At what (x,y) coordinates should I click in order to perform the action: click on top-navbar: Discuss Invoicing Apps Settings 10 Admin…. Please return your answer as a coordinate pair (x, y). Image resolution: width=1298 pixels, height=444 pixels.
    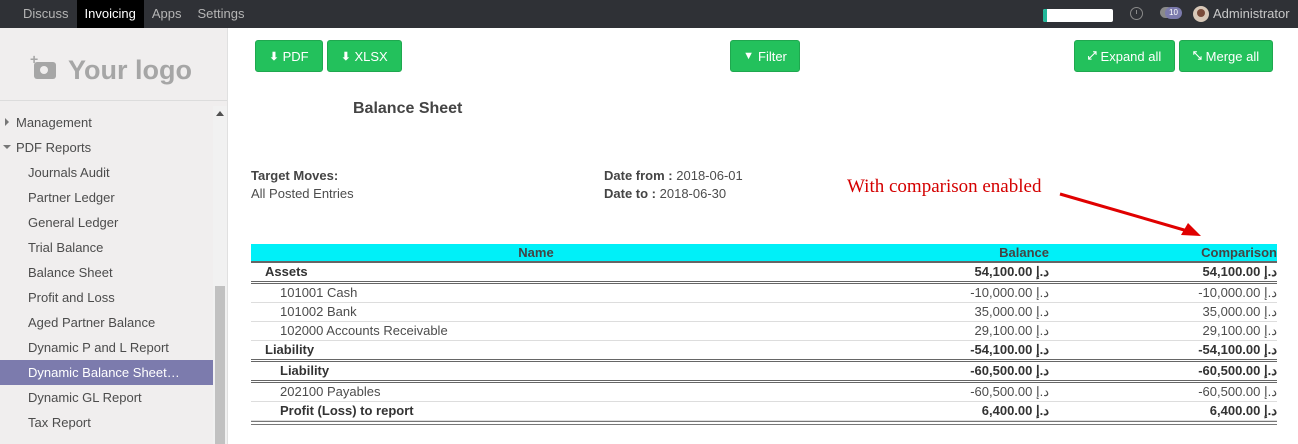
    Looking at the image, I should click on (649, 14).